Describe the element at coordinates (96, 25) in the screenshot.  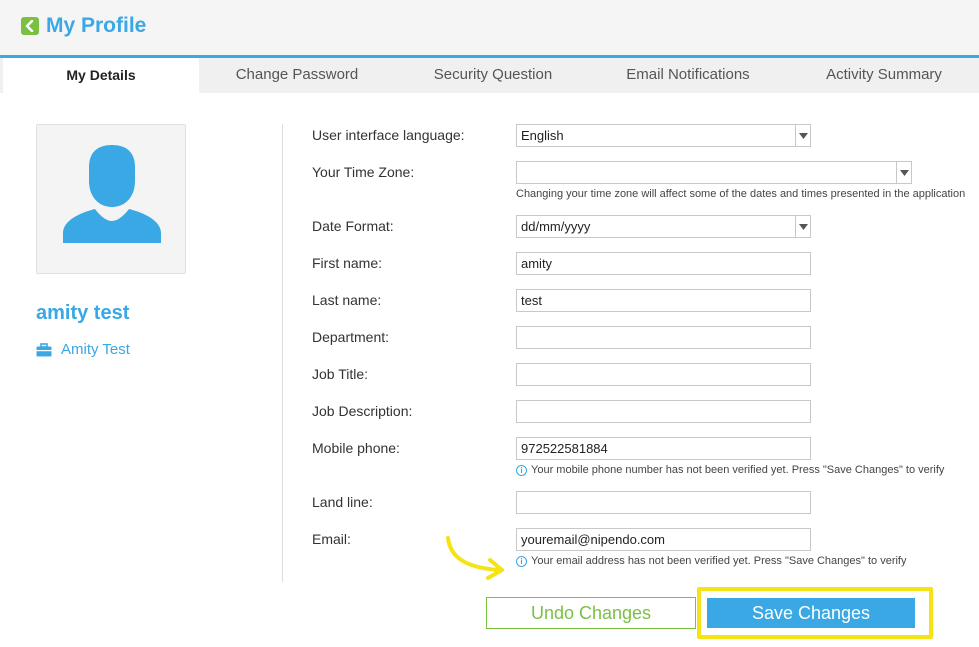
I see `page-title: My Profile` at that location.